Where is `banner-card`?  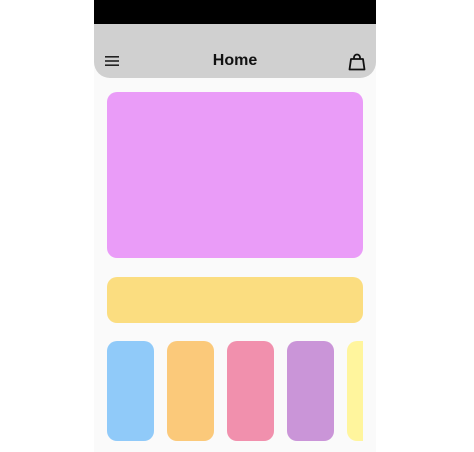 banner-card is located at coordinates (235, 300).